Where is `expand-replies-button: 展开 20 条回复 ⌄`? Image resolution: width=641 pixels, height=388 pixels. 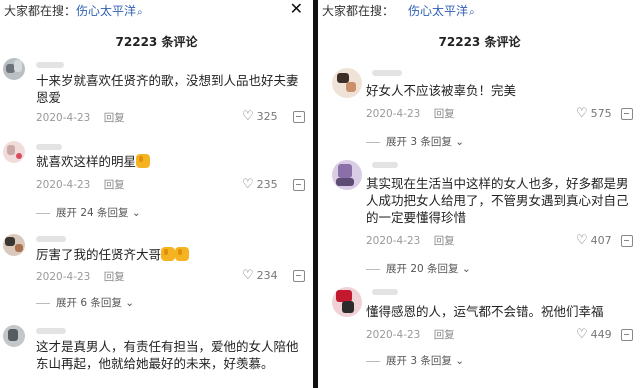
expand-replies-button: 展开 20 条回复 ⌄ is located at coordinates (418, 268).